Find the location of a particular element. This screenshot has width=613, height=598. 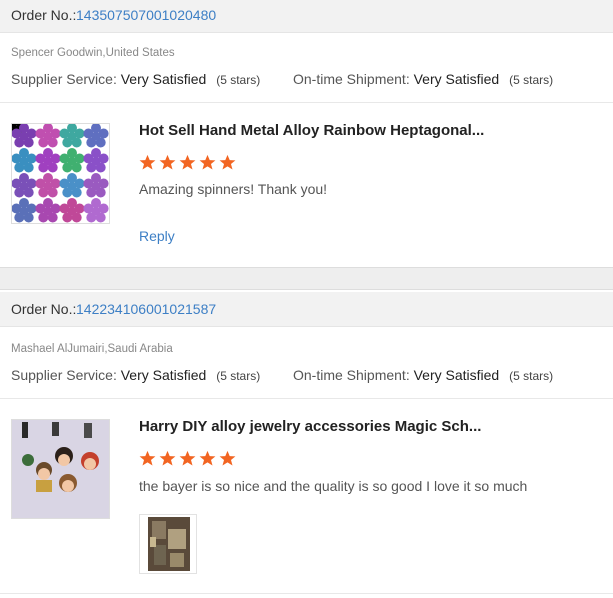

review-photo-image is located at coordinates (169, 544).